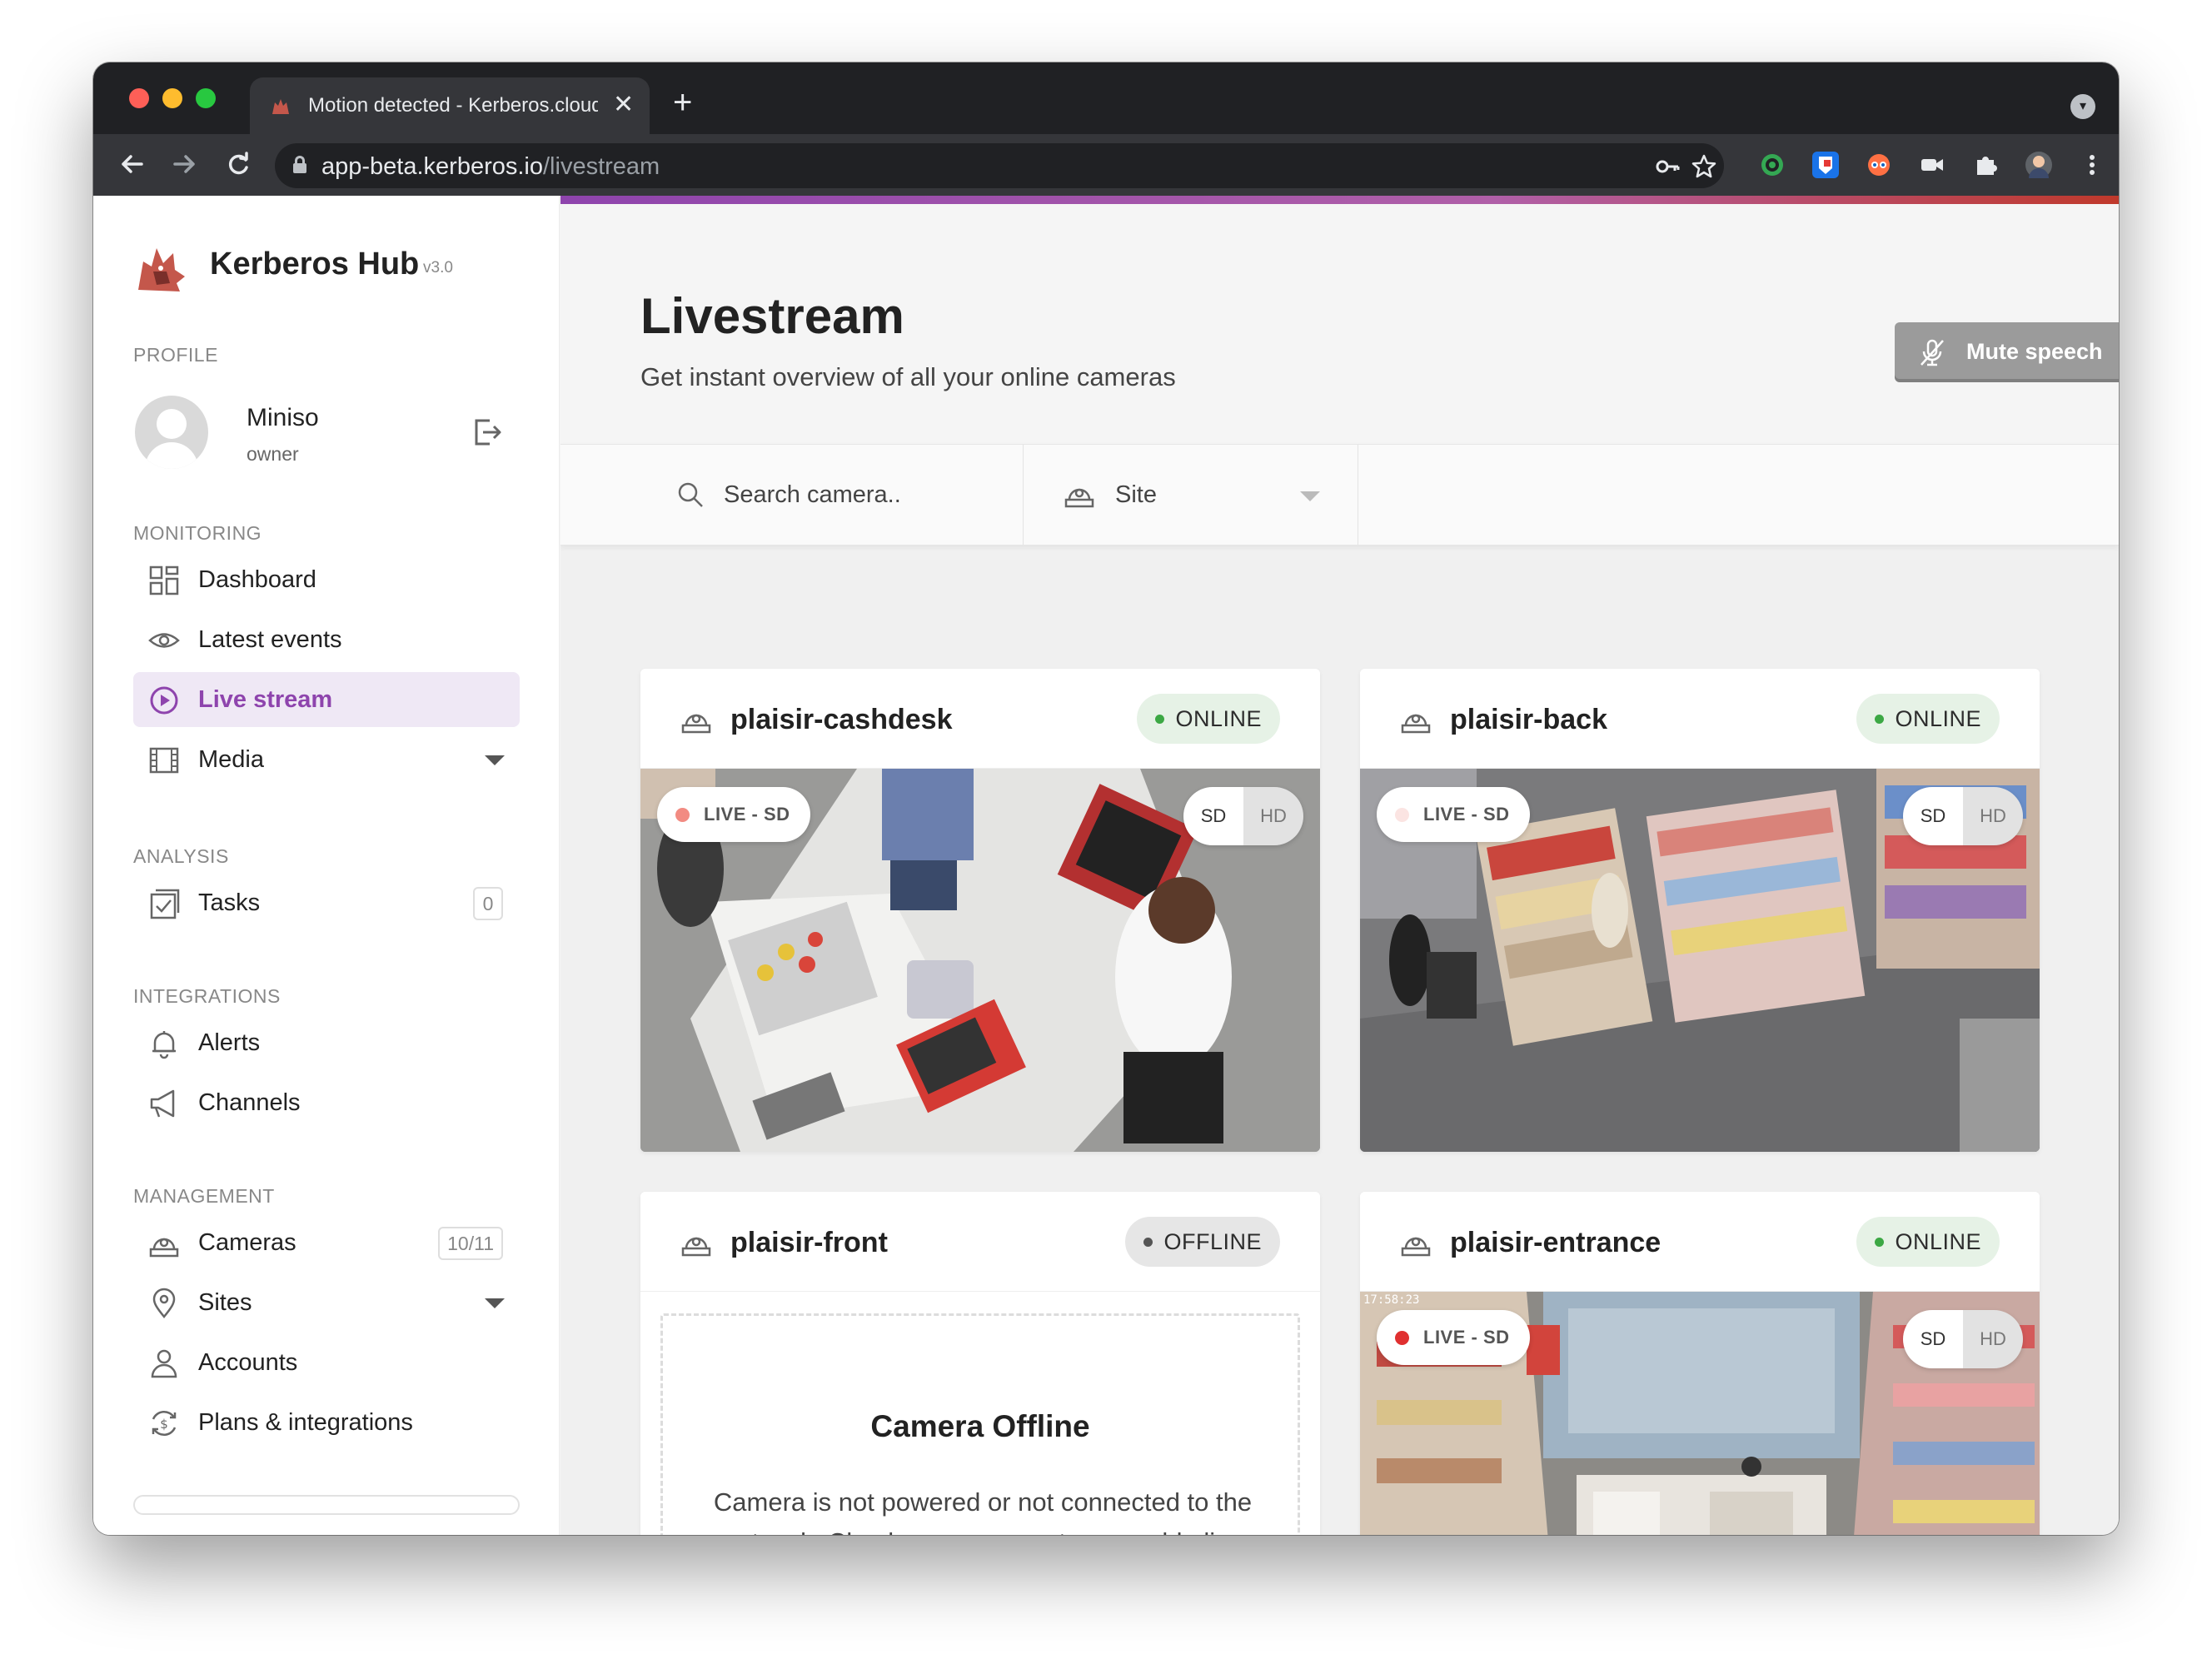 The image size is (2212, 1659). What do you see at coordinates (326, 1242) in the screenshot?
I see `sidebar-item-cameras: Cameras 10/11` at bounding box center [326, 1242].